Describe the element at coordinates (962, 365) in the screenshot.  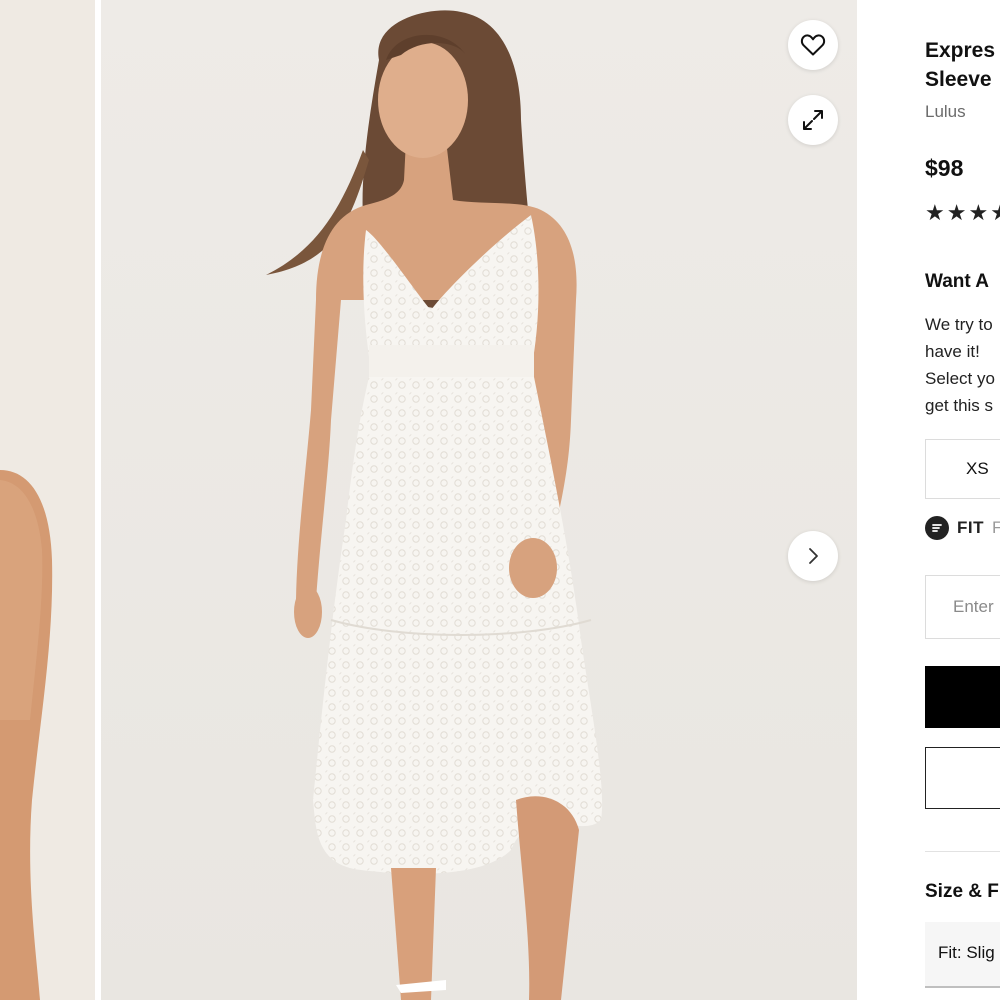
I see `want-description: We try to have it! Select yo get this s` at that location.